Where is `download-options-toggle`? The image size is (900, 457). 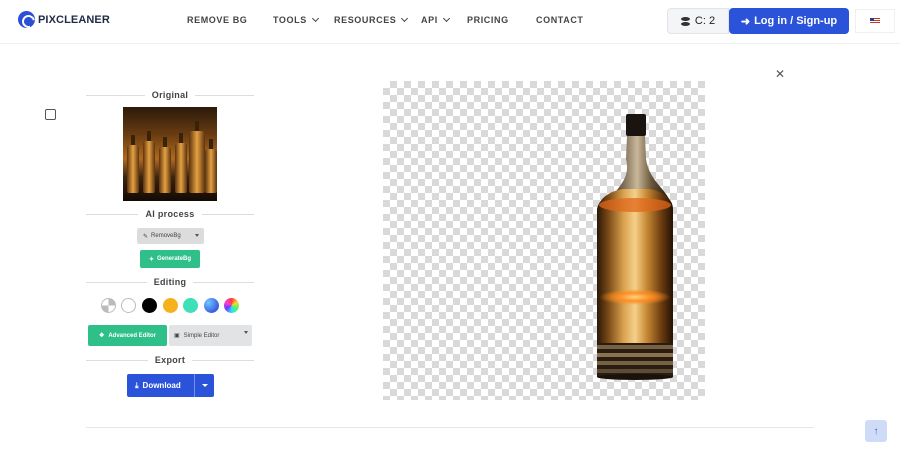 download-options-toggle is located at coordinates (204, 385).